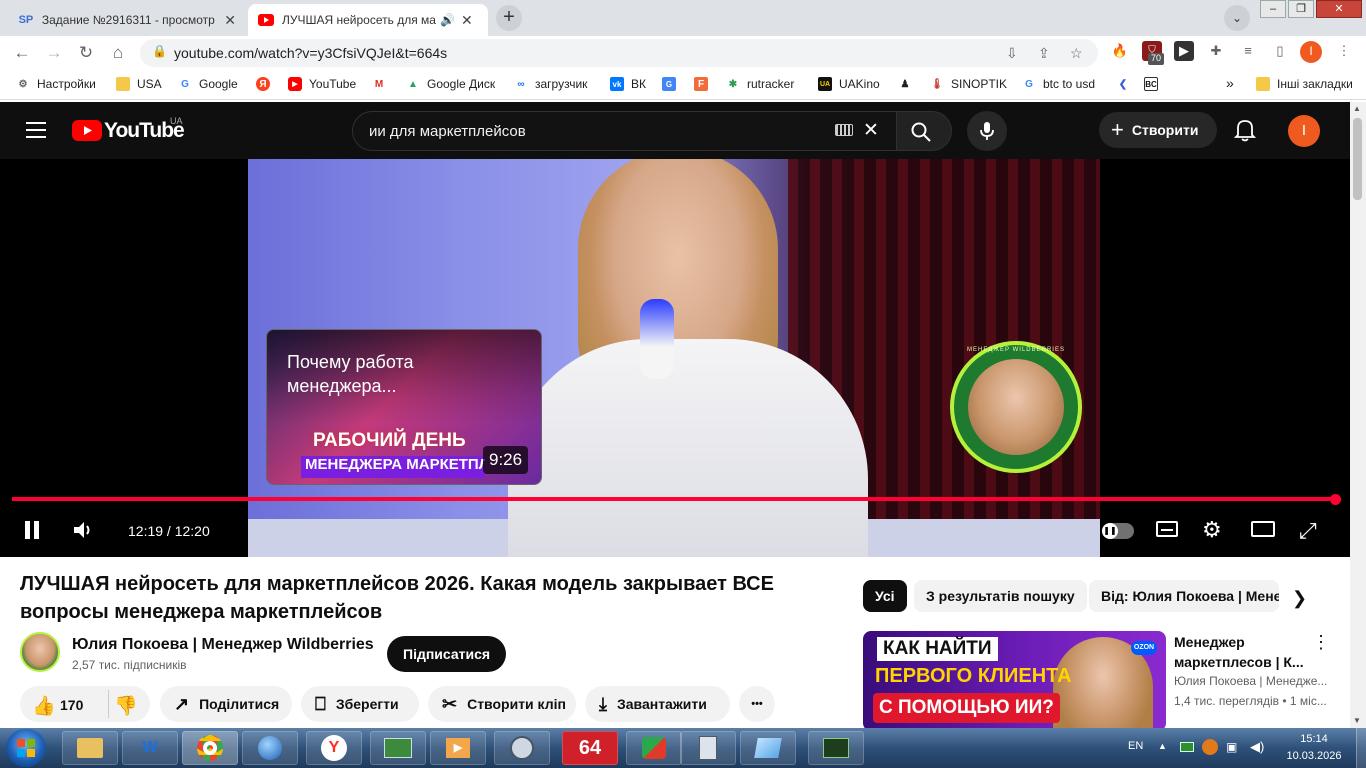 Image resolution: width=1366 pixels, height=768 pixels. Describe the element at coordinates (1321, 642) in the screenshot. I see `recommended-menu-icon: ⋮` at that location.